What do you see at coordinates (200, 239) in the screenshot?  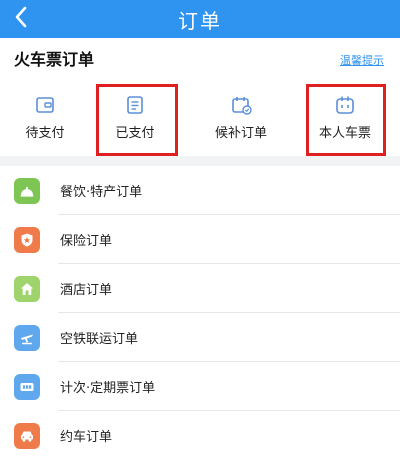 I see `list-item: 保险订单` at bounding box center [200, 239].